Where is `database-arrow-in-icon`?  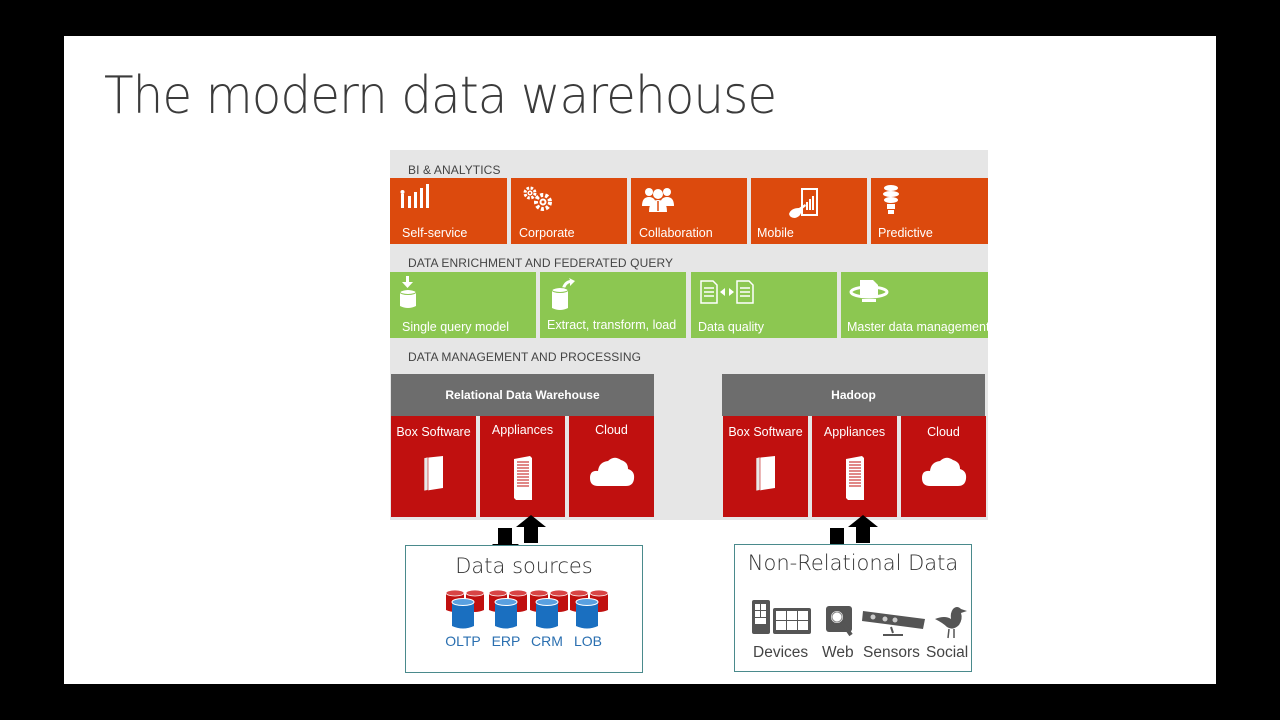
database-arrow-in-icon is located at coordinates (409, 294).